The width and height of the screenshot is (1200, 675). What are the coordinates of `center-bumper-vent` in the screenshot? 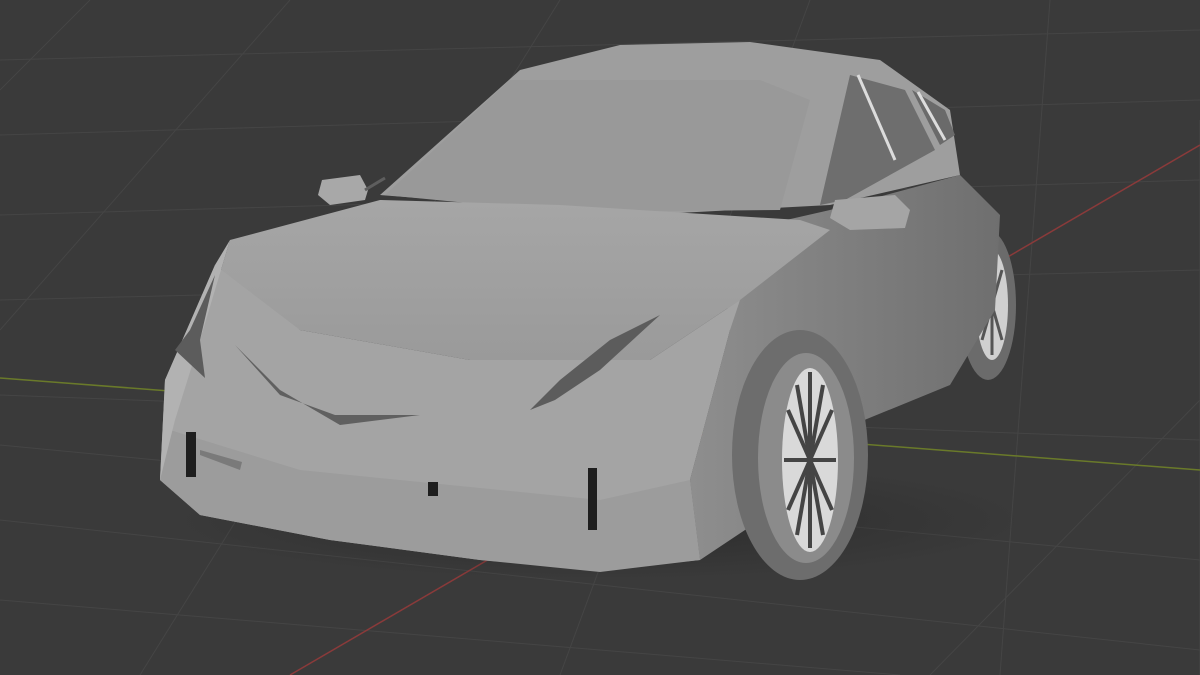 It's located at (433, 489).